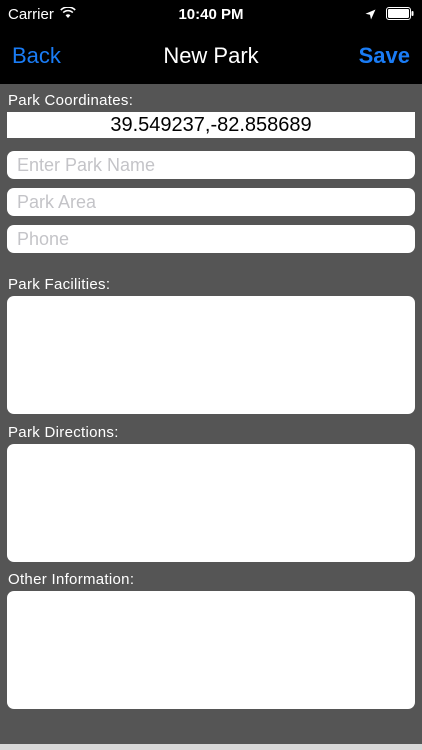  What do you see at coordinates (384, 56) in the screenshot?
I see `save-button: Save` at bounding box center [384, 56].